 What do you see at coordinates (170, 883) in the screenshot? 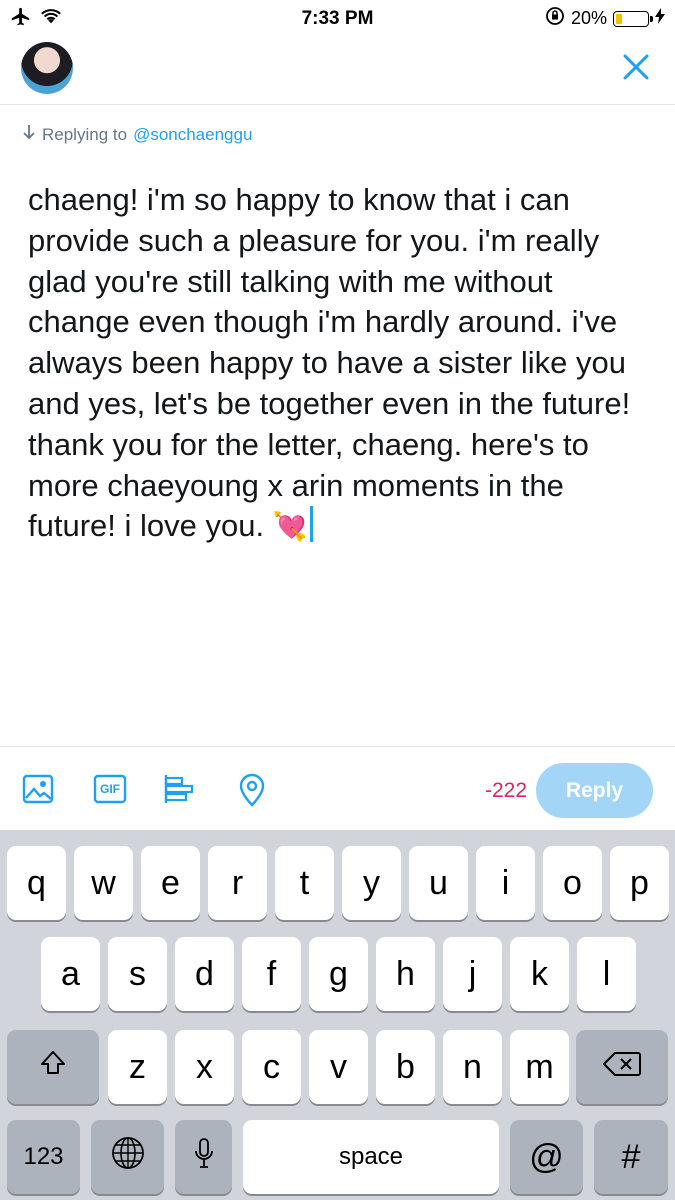
I see `key-e: e` at bounding box center [170, 883].